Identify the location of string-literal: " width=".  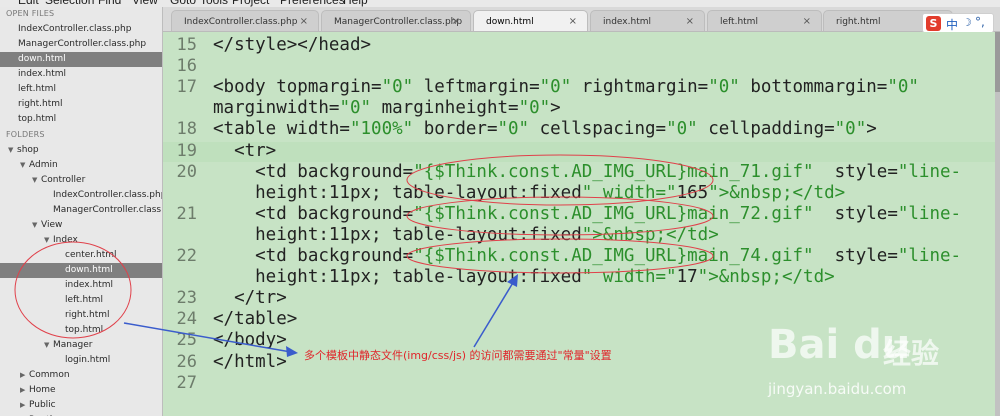
(629, 277).